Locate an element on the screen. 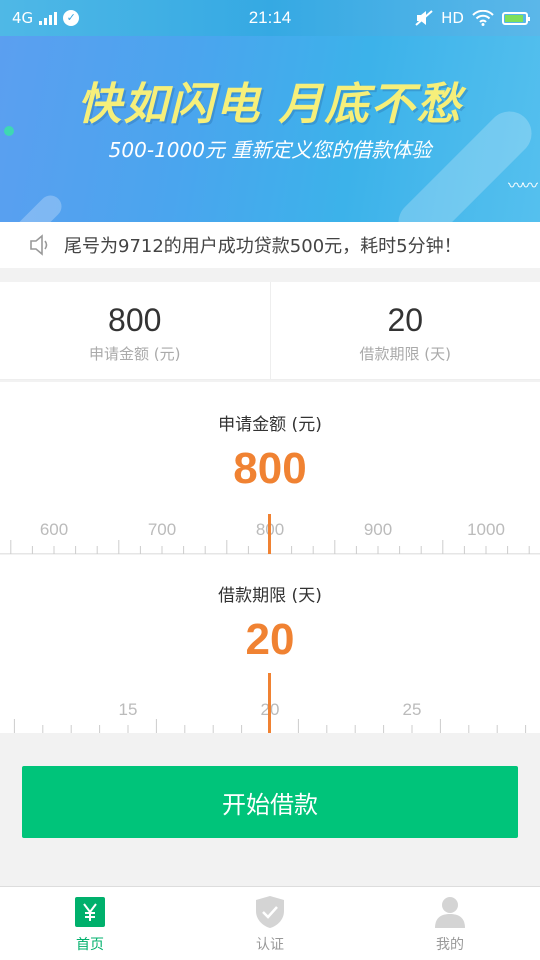  notice-bar: 尾号为9712的用户成功贷款500元，耗时5分钟！ is located at coordinates (270, 245).